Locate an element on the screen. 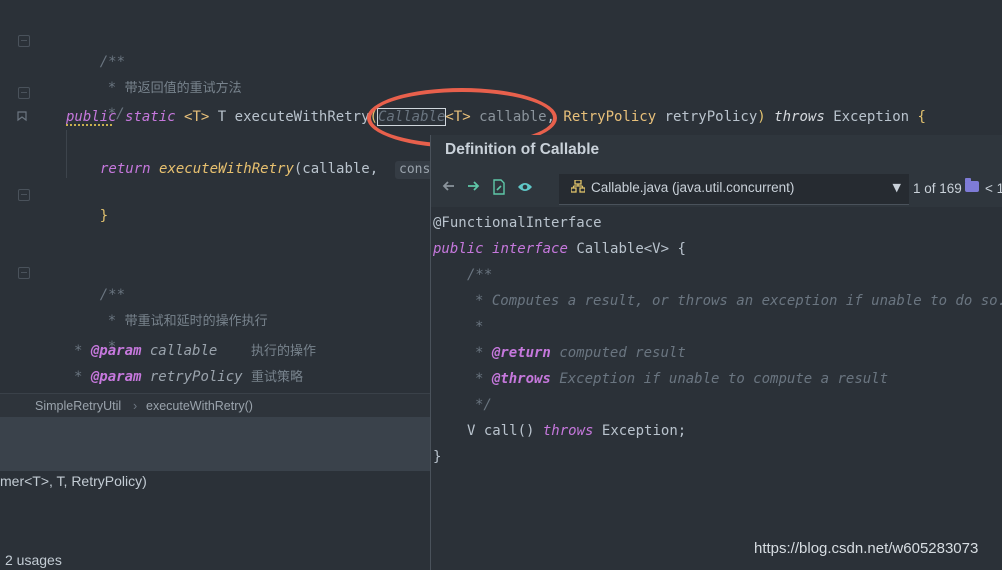  breadcrumb-method: executeWithRetry() is located at coordinates (199, 406).